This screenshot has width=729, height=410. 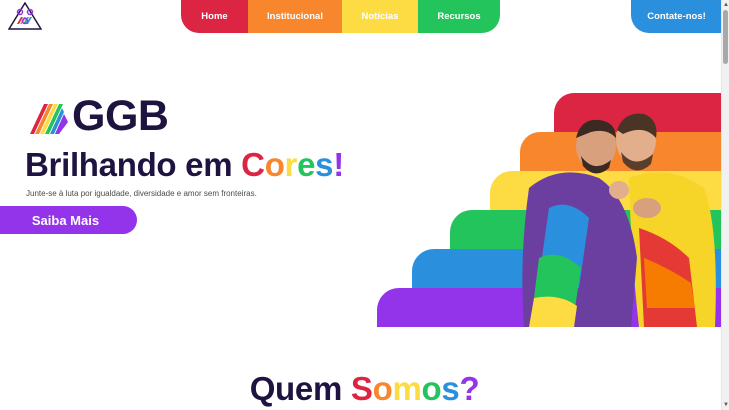 I want to click on page-scrollbar: ▲ ▼, so click(x=725, y=205).